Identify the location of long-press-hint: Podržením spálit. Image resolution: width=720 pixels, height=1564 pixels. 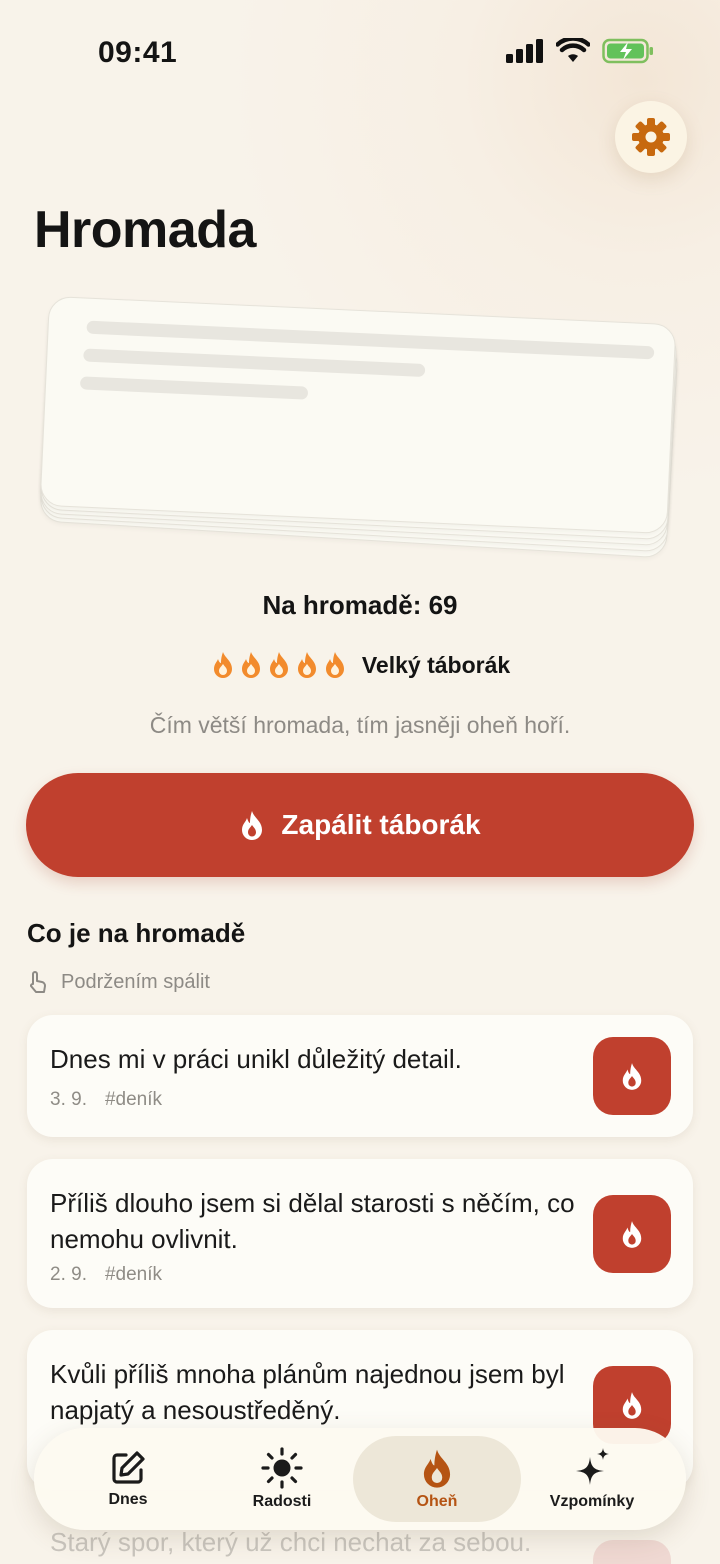
(118, 982).